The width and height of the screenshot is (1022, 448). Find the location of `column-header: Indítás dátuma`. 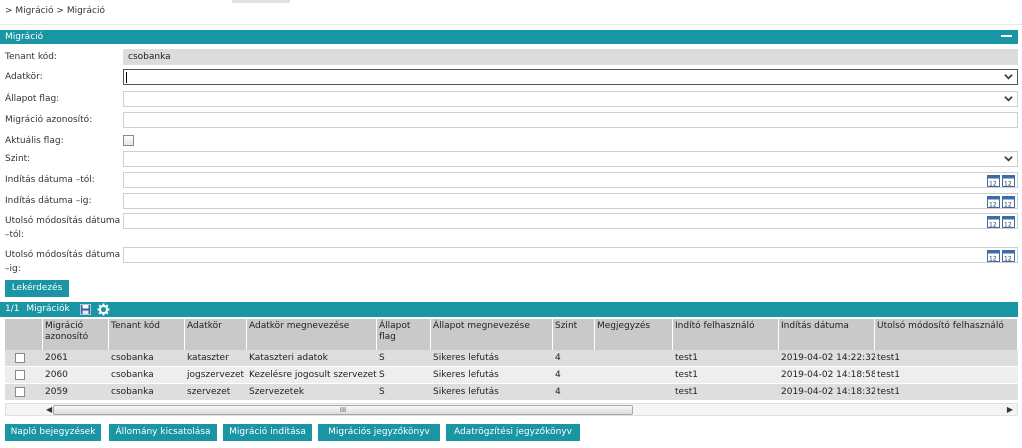

column-header: Indítás dátuma is located at coordinates (827, 334).